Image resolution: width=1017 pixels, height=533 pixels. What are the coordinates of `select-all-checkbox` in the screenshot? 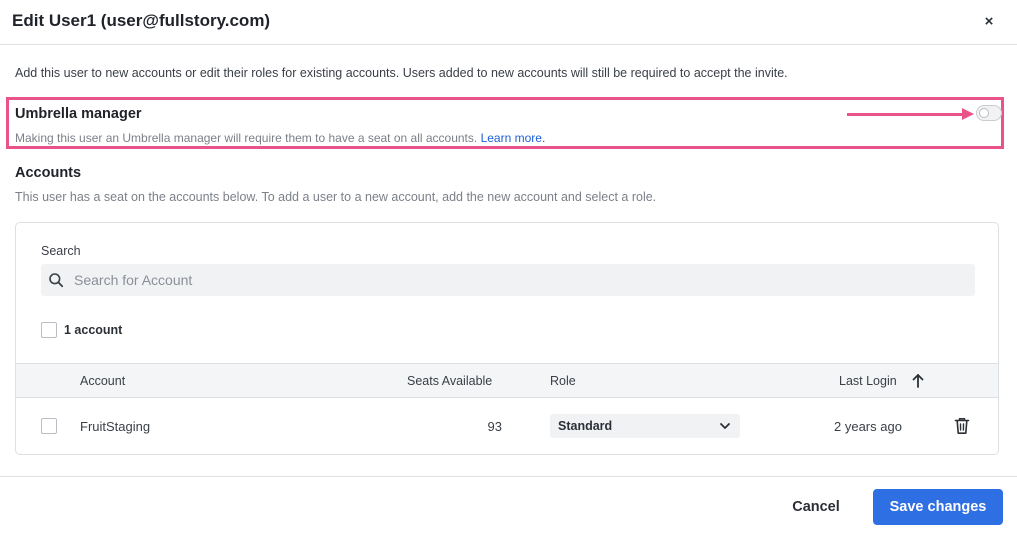 It's located at (49, 330).